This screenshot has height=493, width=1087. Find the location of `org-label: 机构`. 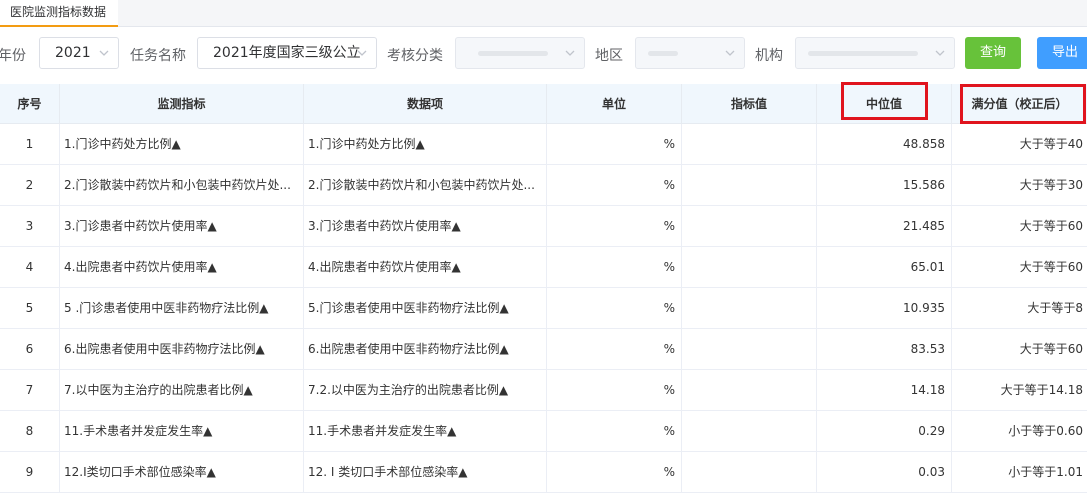

org-label: 机构 is located at coordinates (769, 56).